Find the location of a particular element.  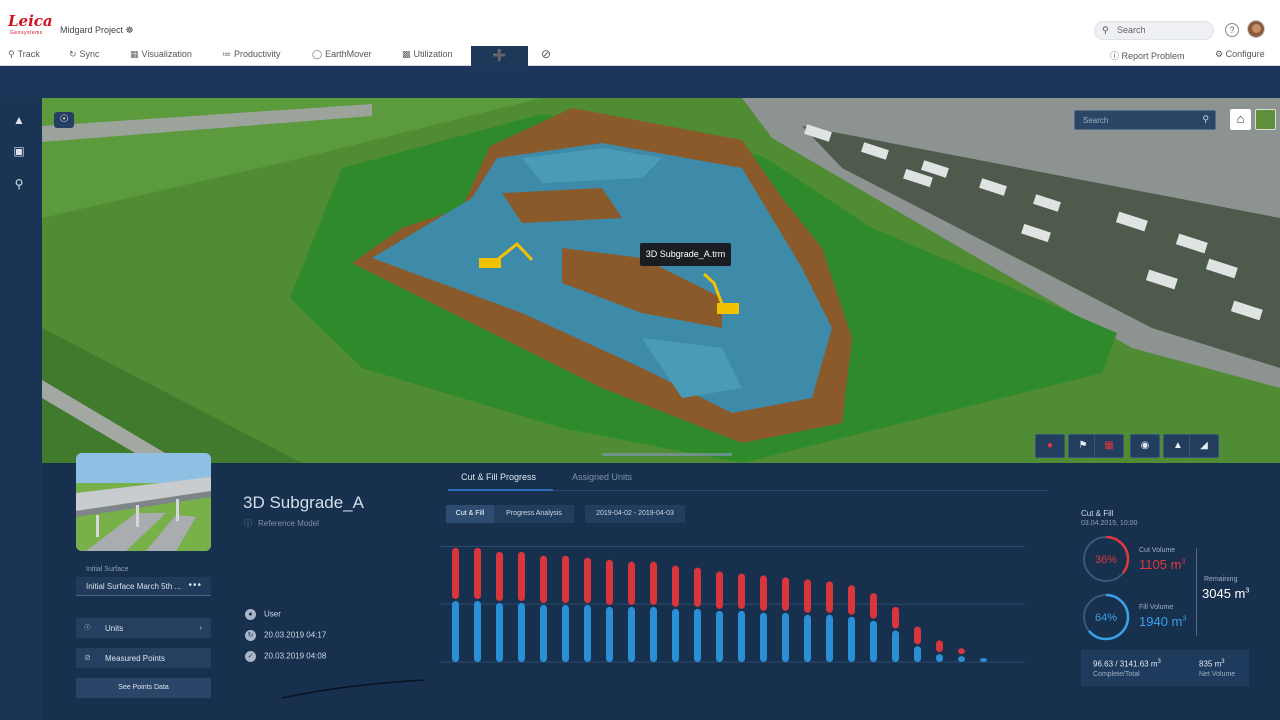

complete-total-value: 96.63 / 3141.63 m3 is located at coordinates (1127, 664).